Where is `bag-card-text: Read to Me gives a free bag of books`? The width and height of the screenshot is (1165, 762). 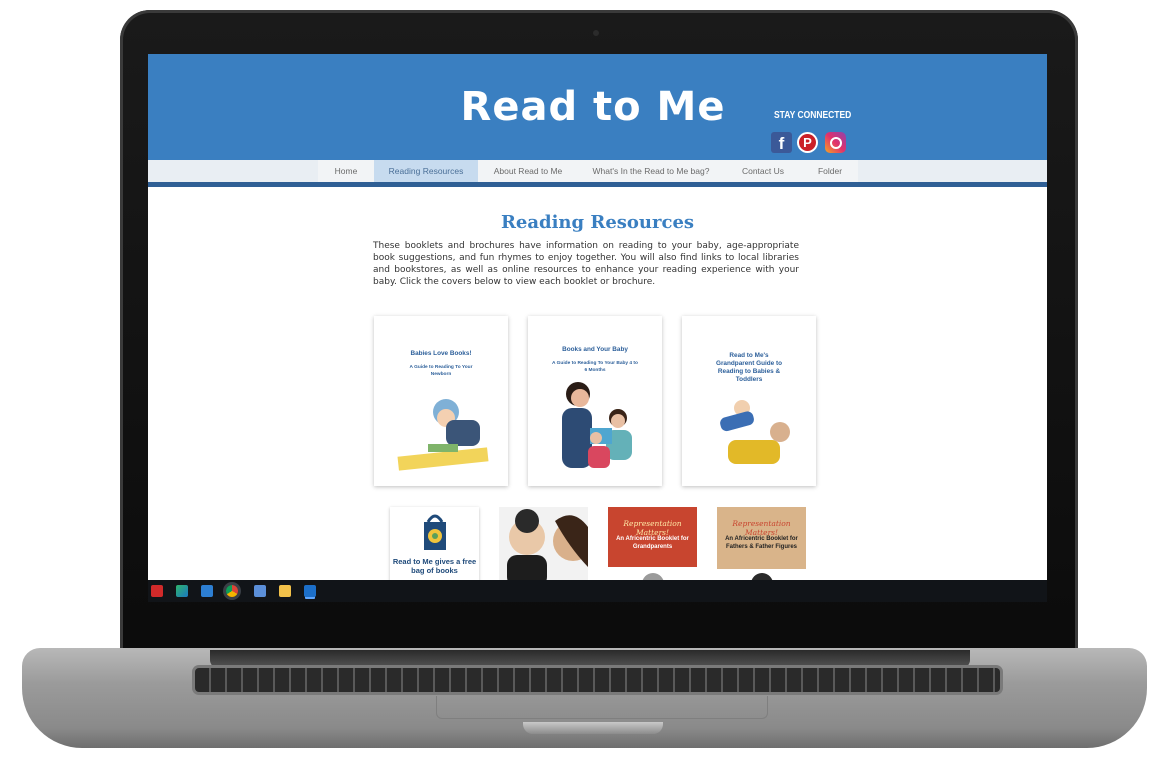 bag-card-text: Read to Me gives a free bag of books is located at coordinates (434, 566).